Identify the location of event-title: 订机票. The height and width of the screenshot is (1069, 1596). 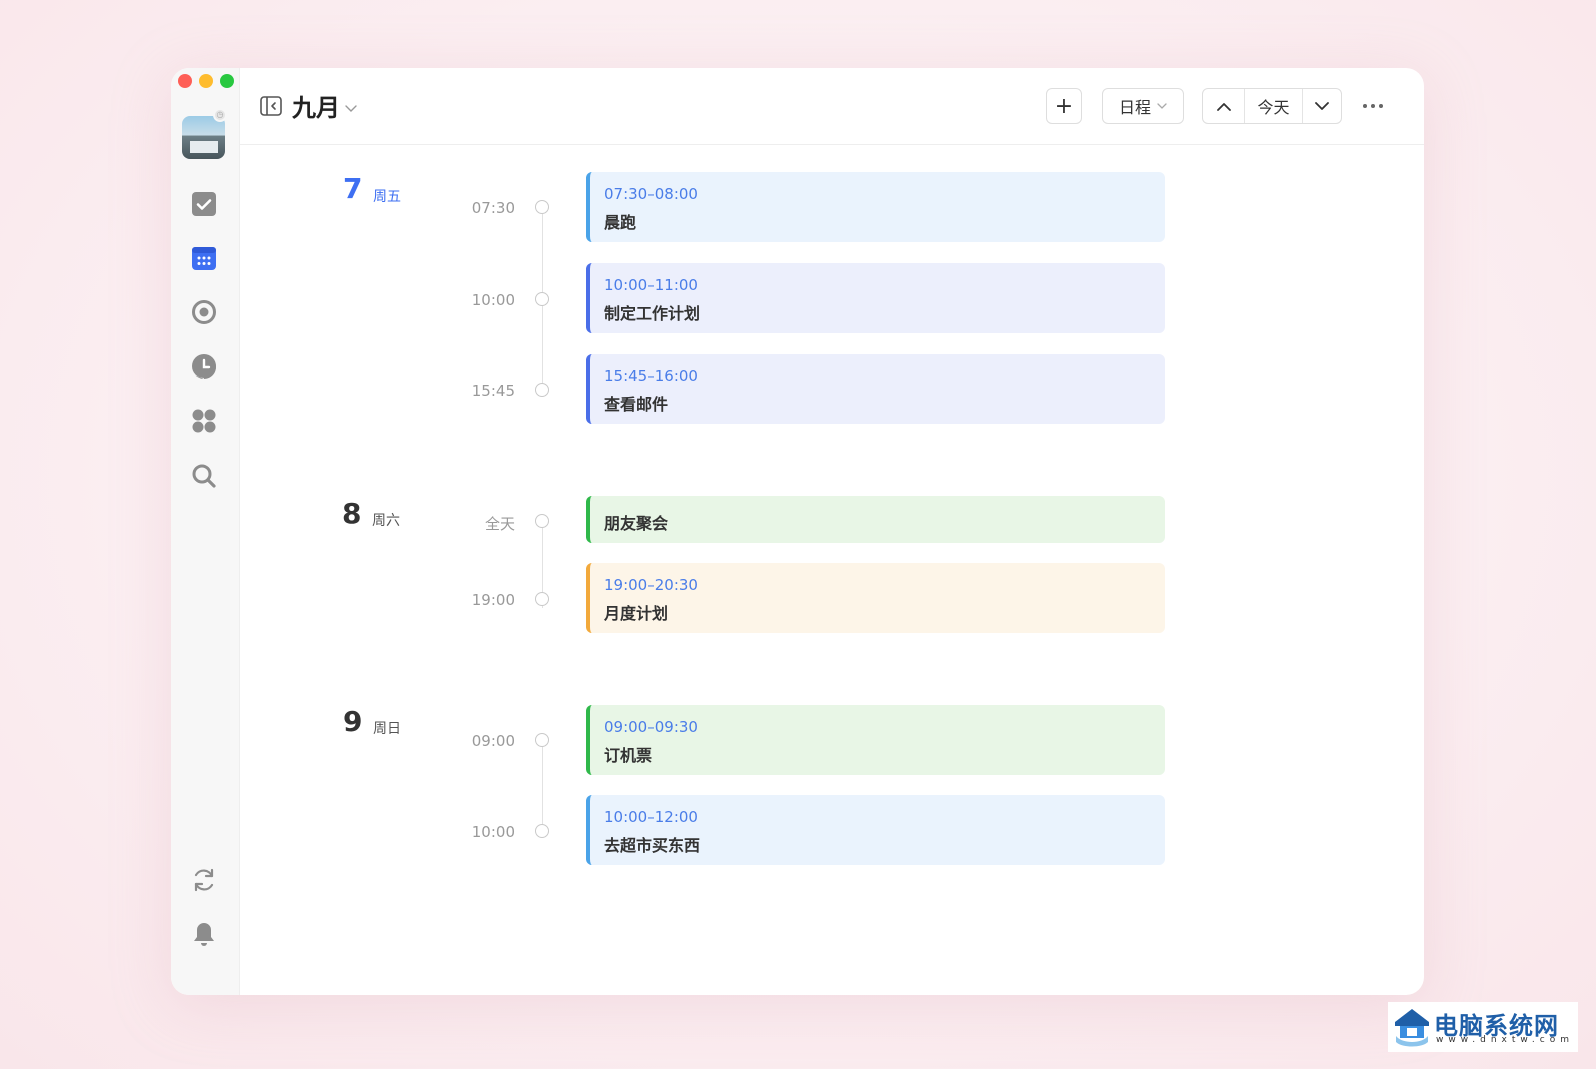
(628, 755).